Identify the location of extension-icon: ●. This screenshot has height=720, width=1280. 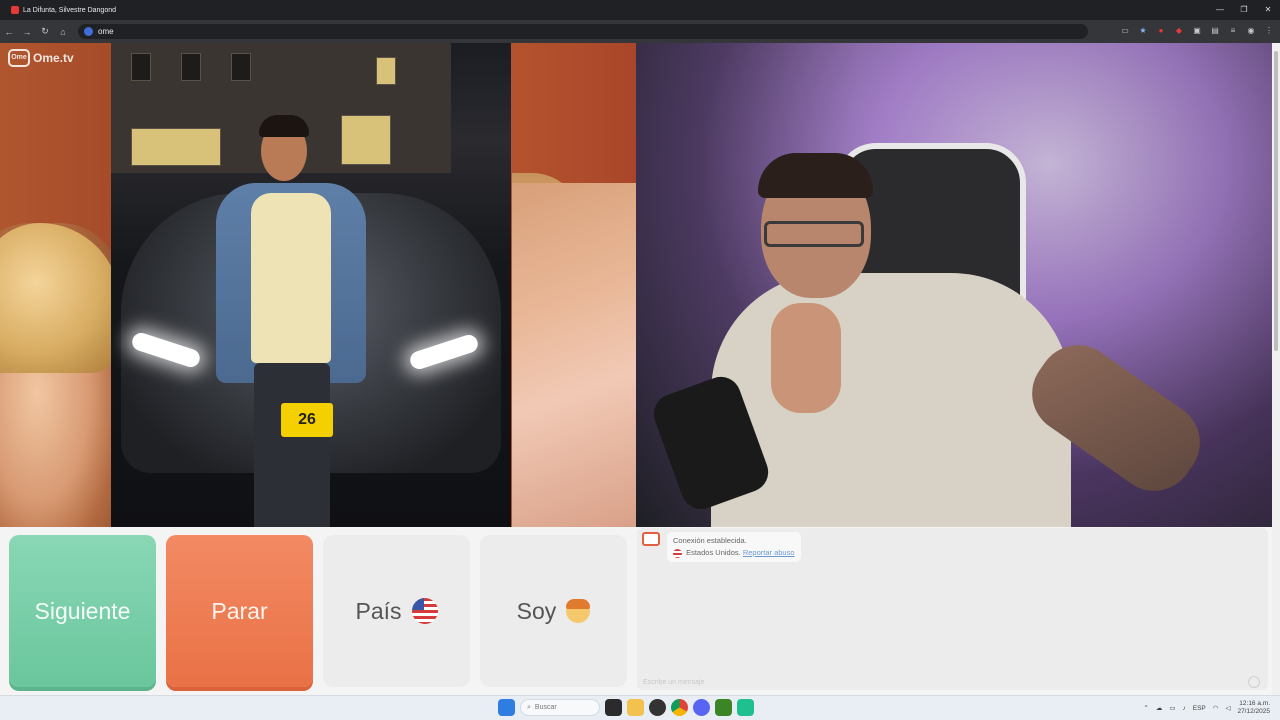
(1161, 31).